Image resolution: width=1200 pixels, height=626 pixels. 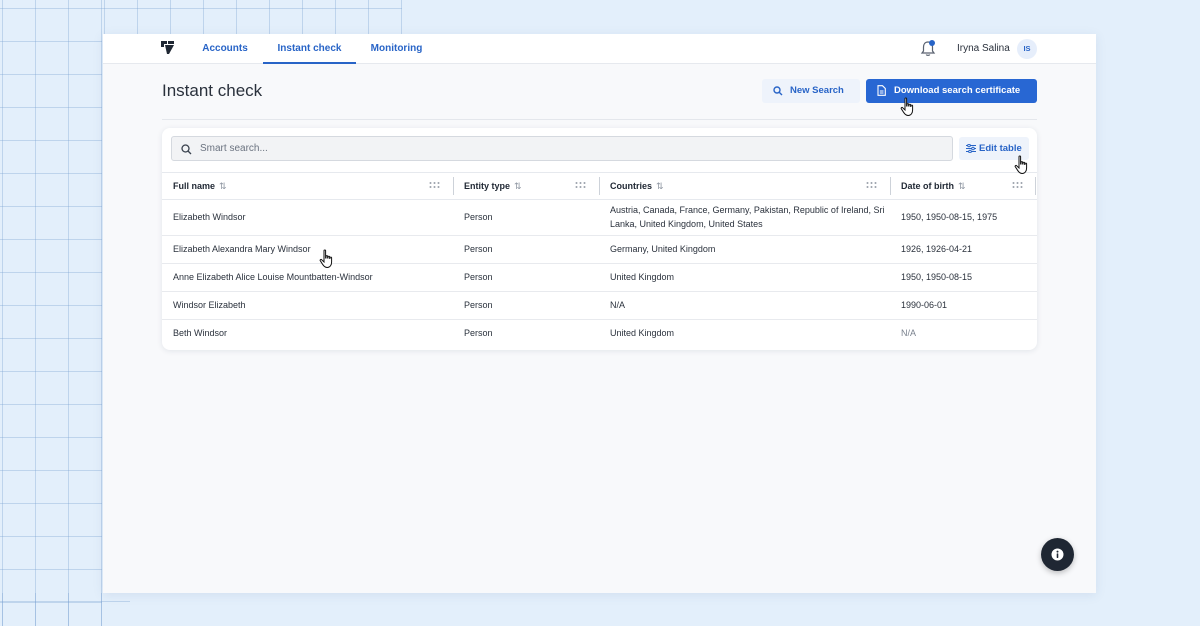 What do you see at coordinates (618, 305) in the screenshot?
I see `cell-countries: N/A` at bounding box center [618, 305].